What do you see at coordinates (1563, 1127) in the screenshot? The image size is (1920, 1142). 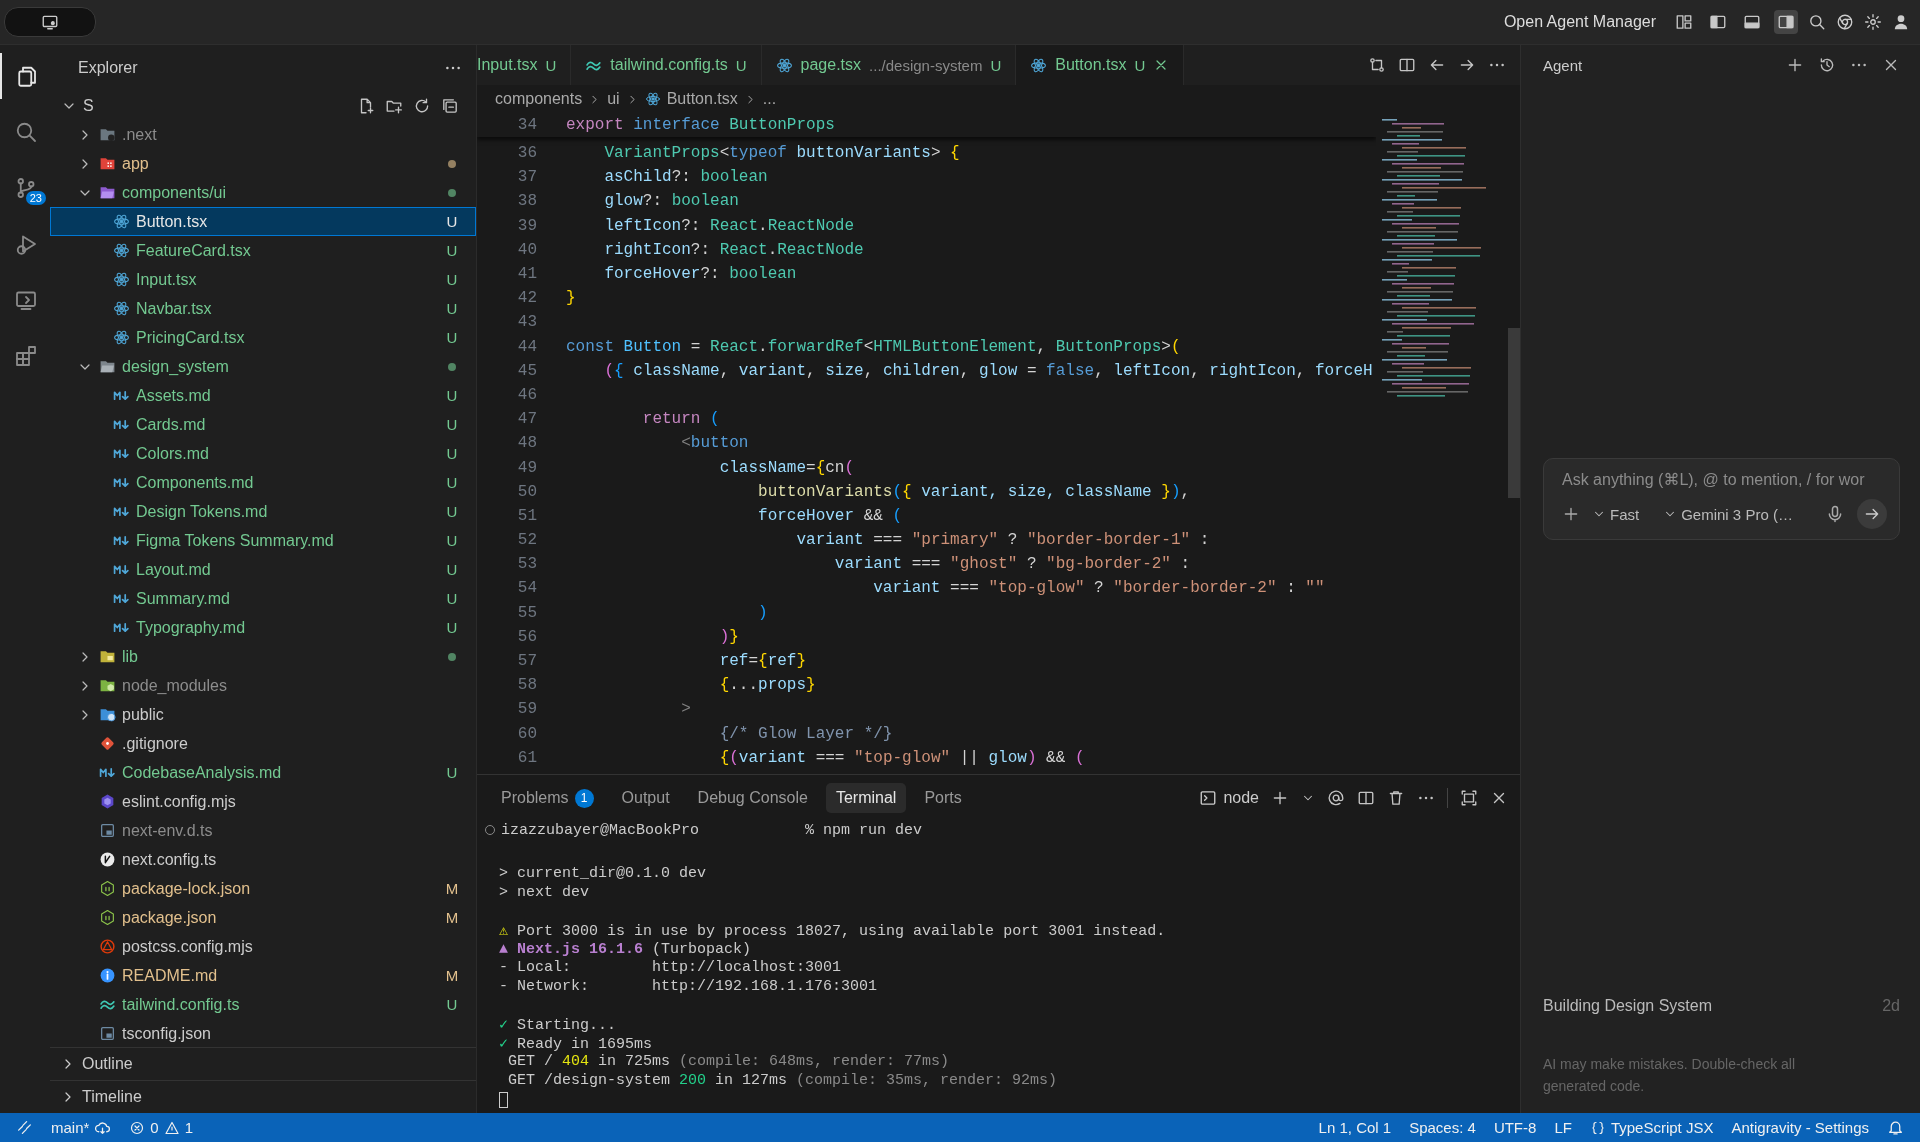 I see `status-item: LF` at bounding box center [1563, 1127].